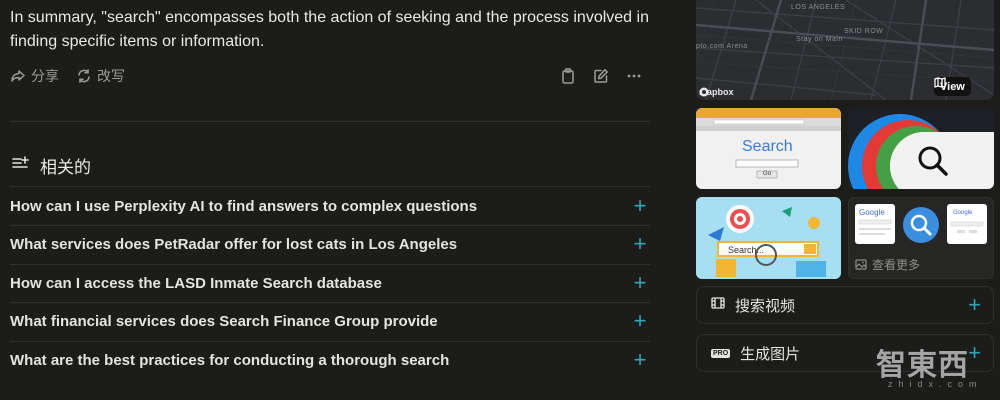  I want to click on map-label: SKID ROW, so click(864, 31).